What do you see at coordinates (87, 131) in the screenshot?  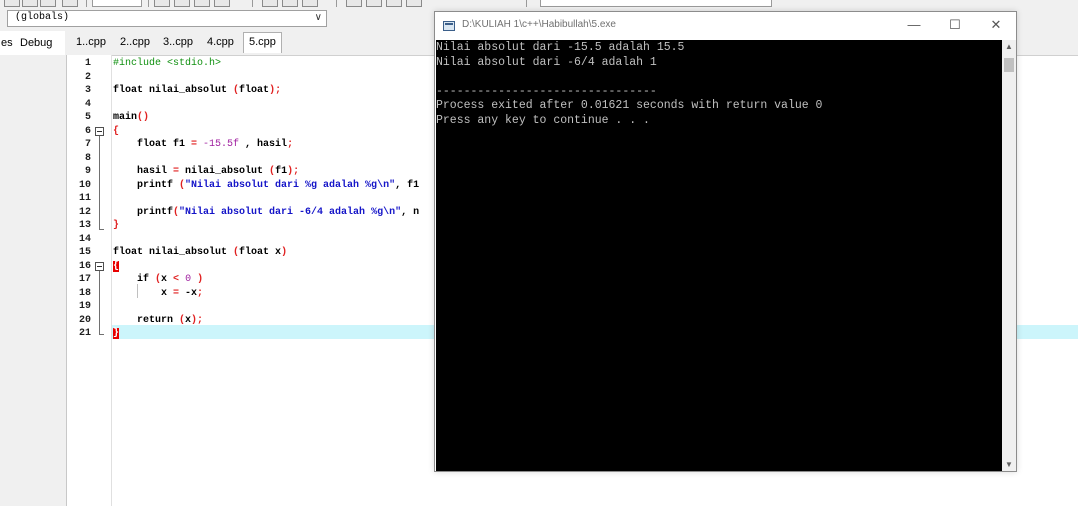 I see `line-number: 6` at bounding box center [87, 131].